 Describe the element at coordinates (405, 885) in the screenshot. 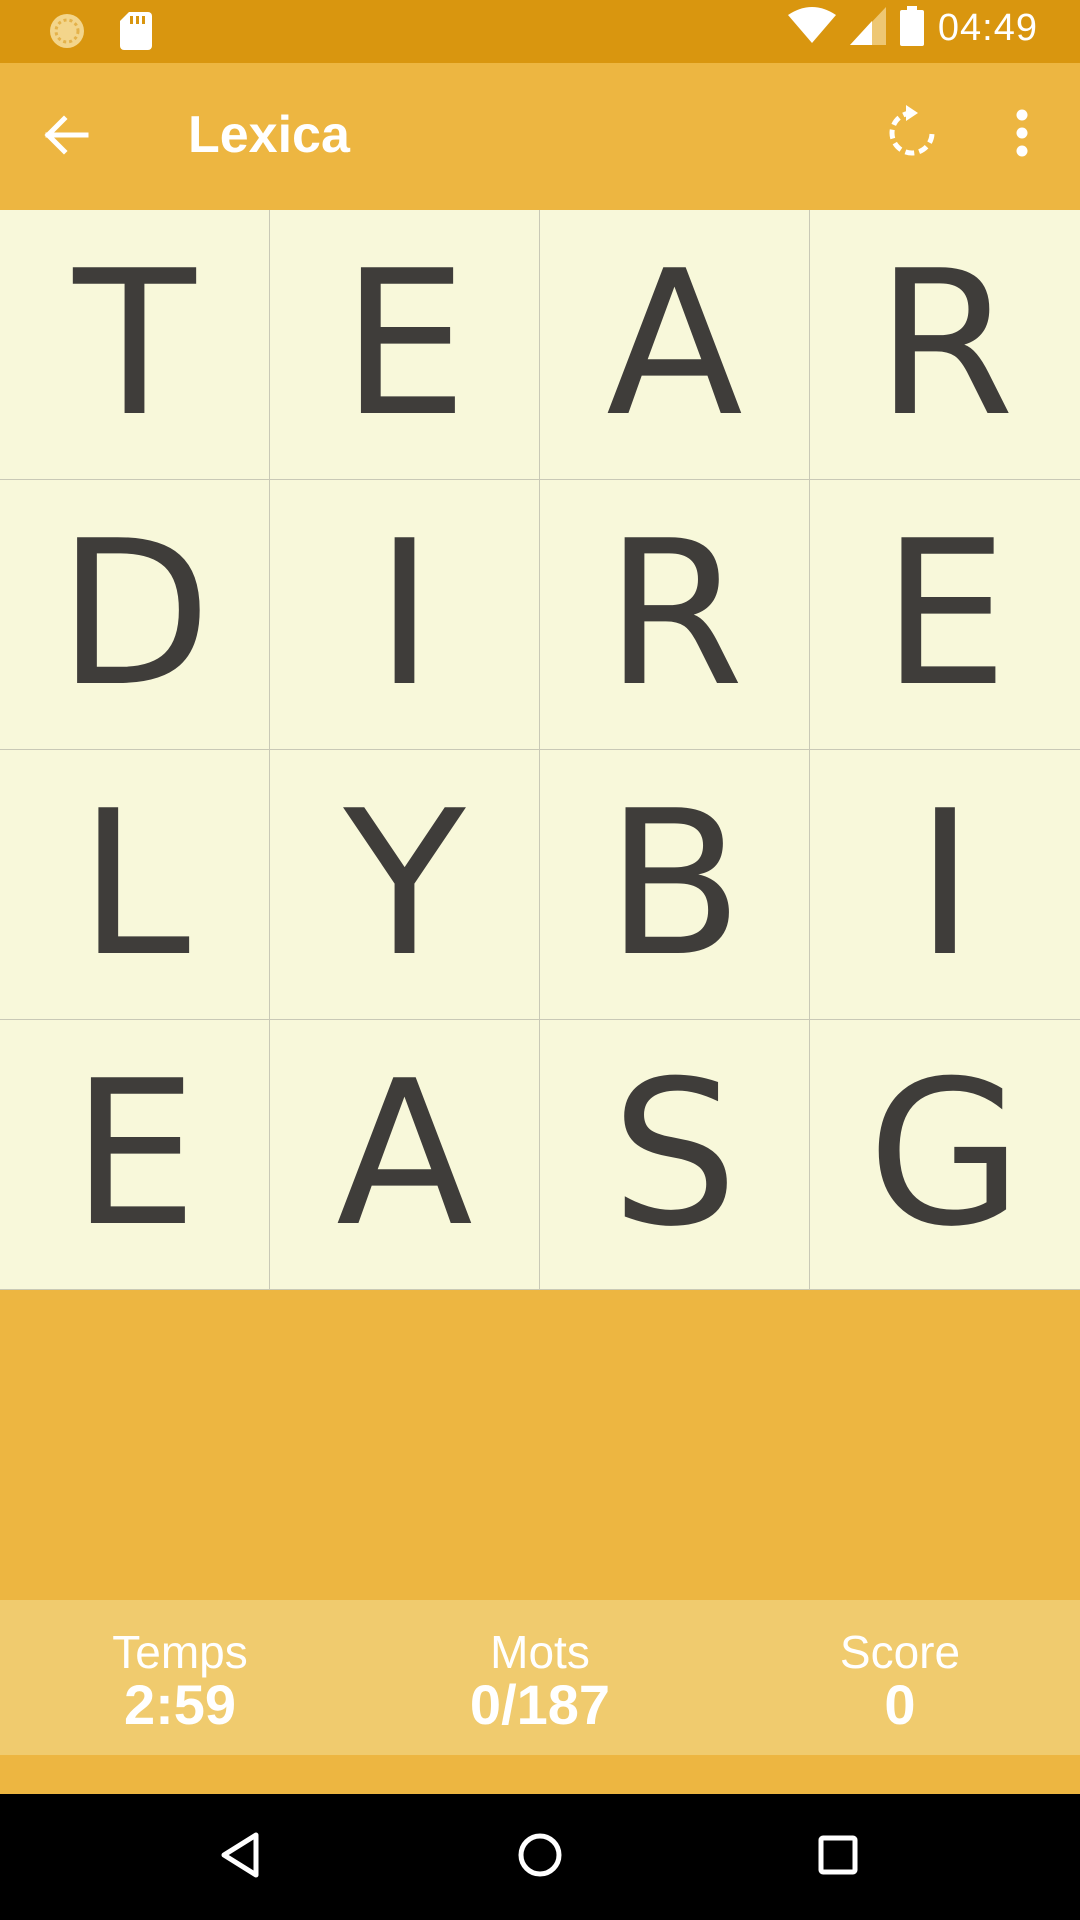

I see `letter-tile: Y` at that location.